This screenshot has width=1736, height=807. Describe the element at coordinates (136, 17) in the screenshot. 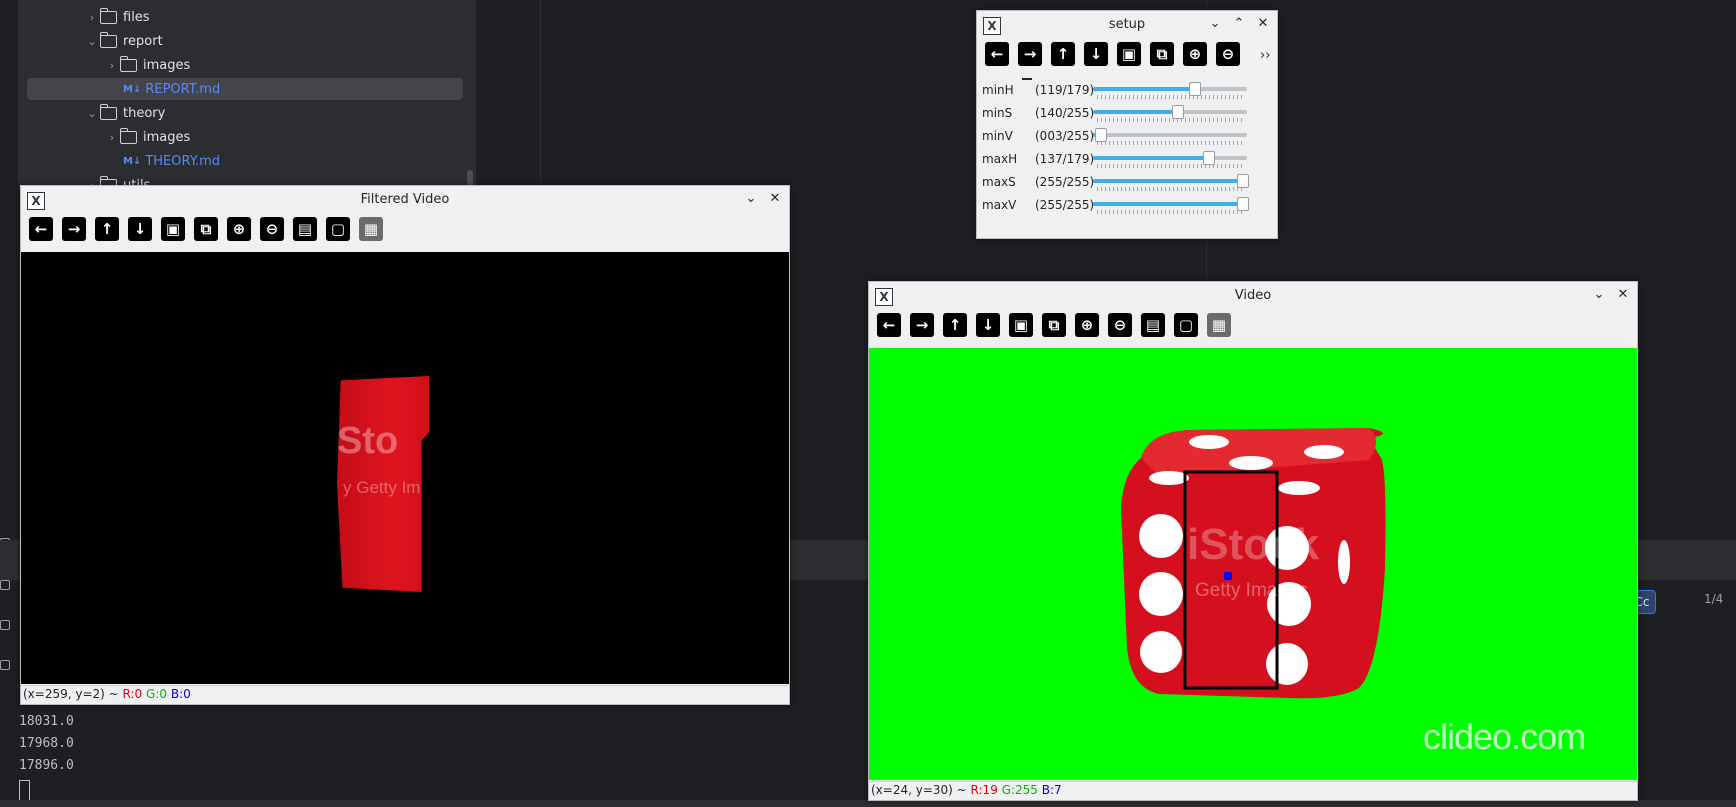

I see `tree-item-label: files` at that location.